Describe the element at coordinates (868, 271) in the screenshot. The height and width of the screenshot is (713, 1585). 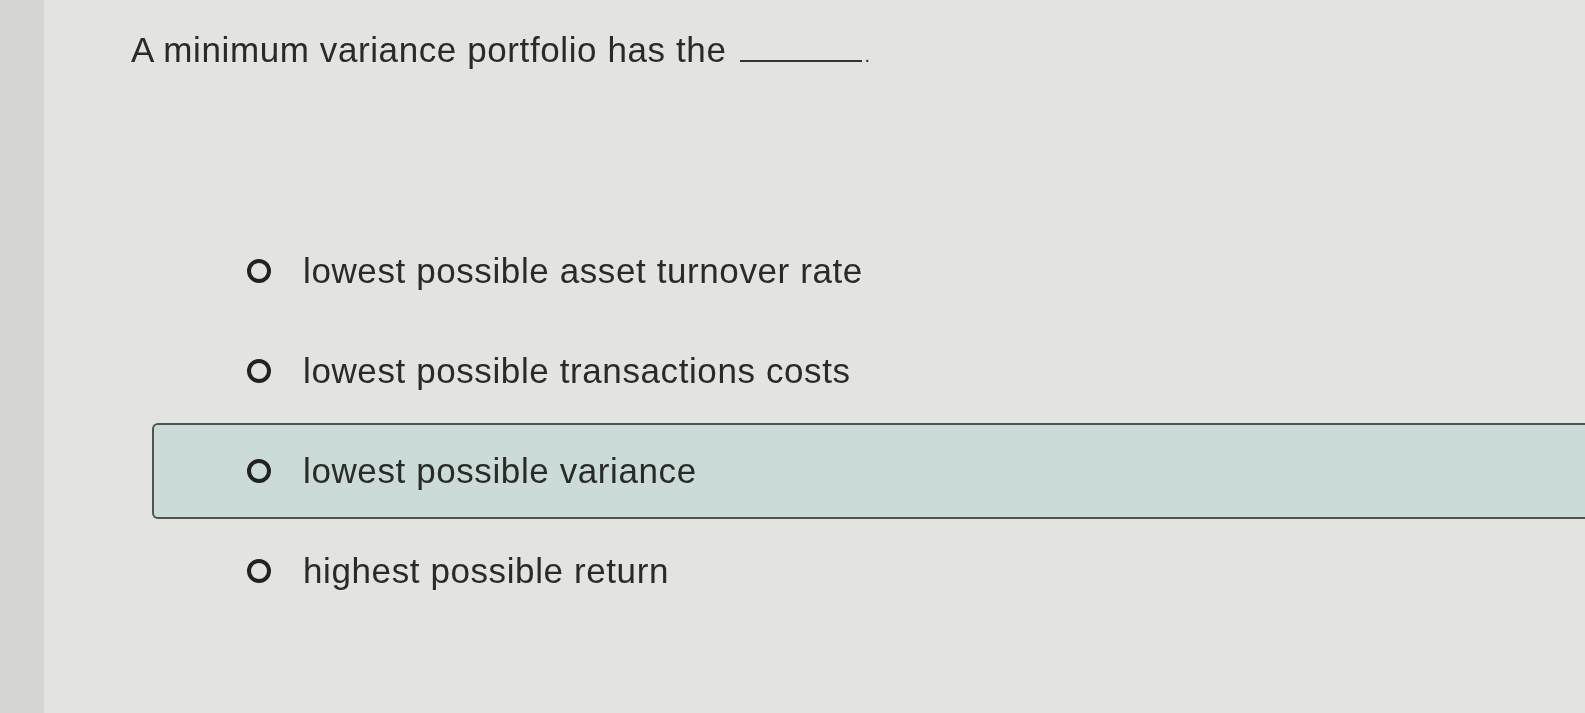
I see `answer-option: lowest possible asset turnover rate` at that location.